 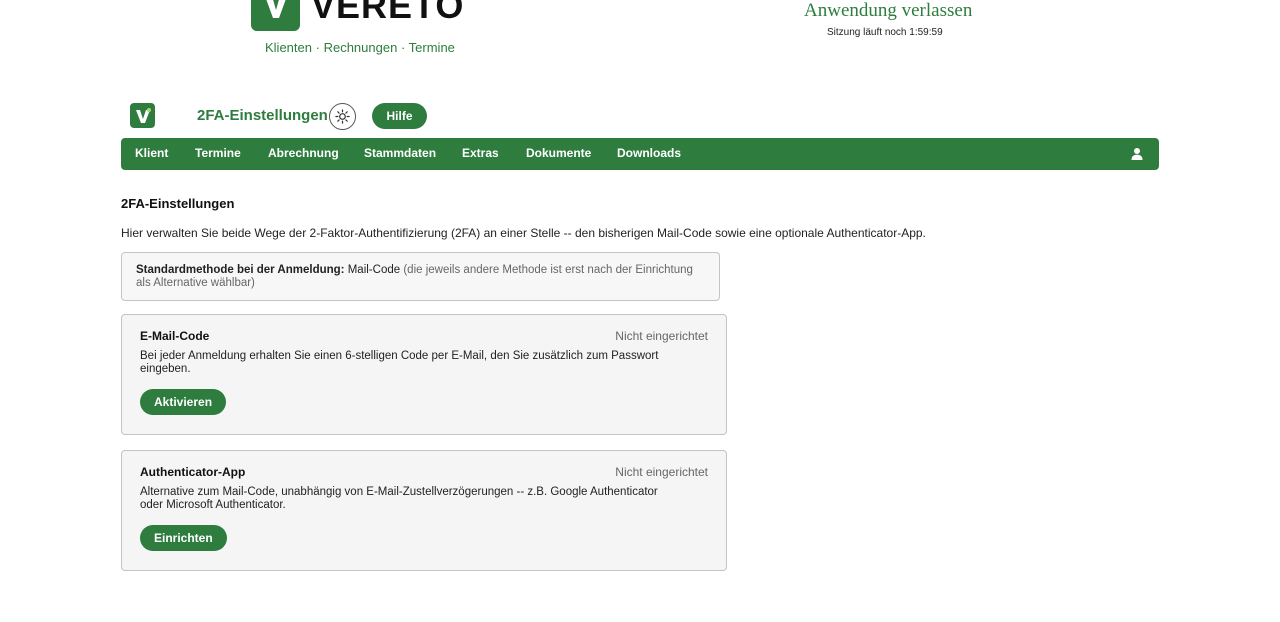 What do you see at coordinates (661, 472) in the screenshot?
I see `authenticator-status: Nicht eingerichtet` at bounding box center [661, 472].